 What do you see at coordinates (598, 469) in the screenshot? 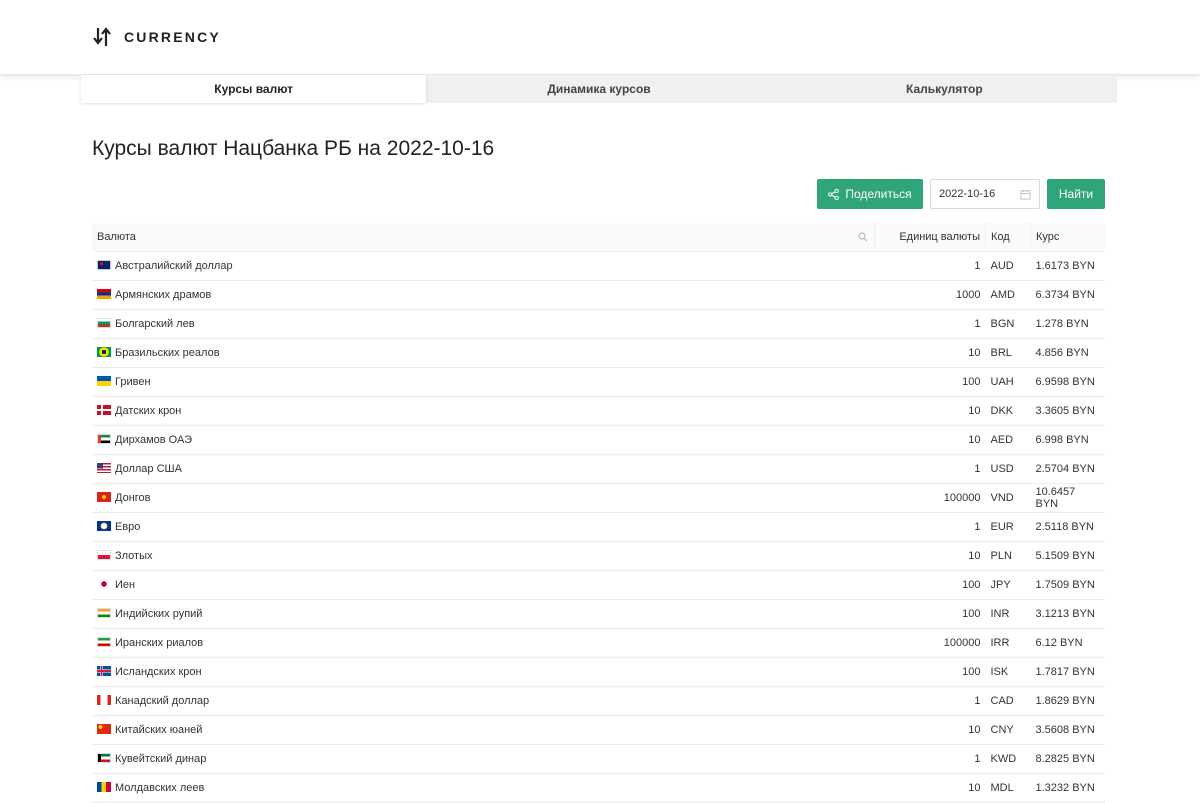
I see `table-row: Доллар США 1 USD 2.5704 BYN` at bounding box center [598, 469].